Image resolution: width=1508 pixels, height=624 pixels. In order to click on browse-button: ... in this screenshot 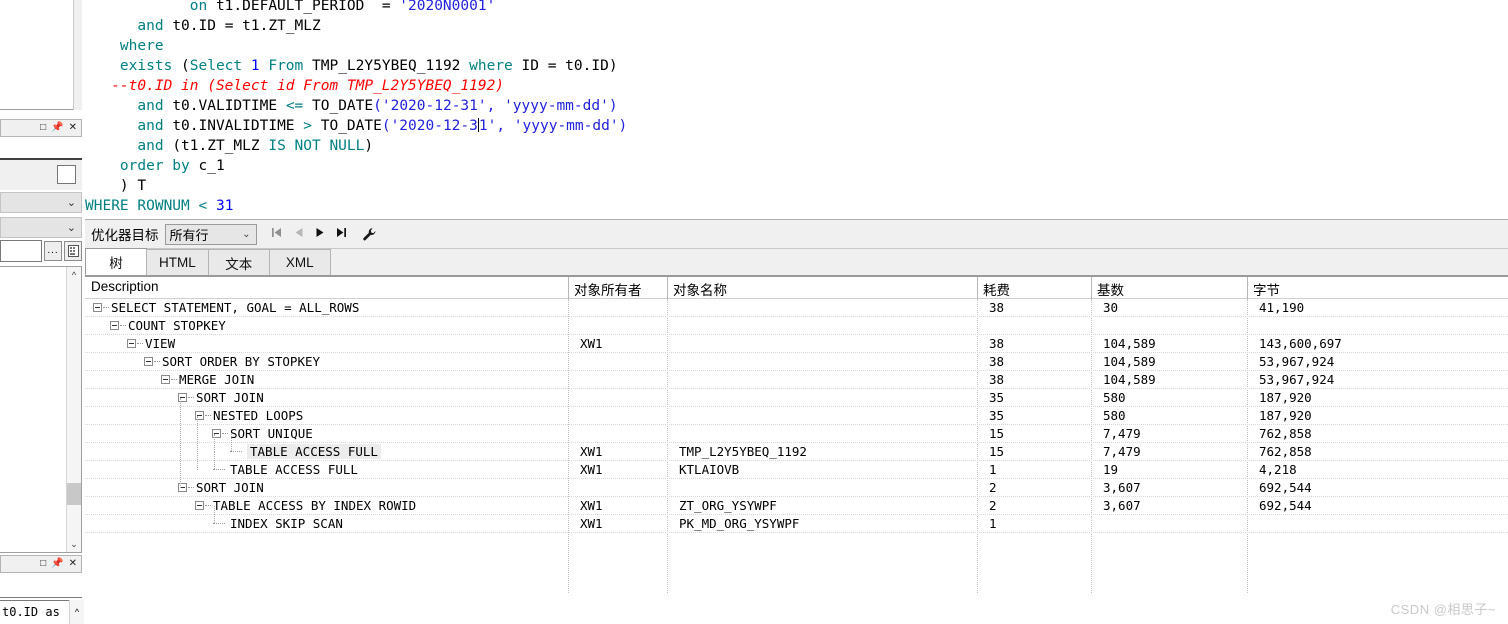, I will do `click(53, 251)`.